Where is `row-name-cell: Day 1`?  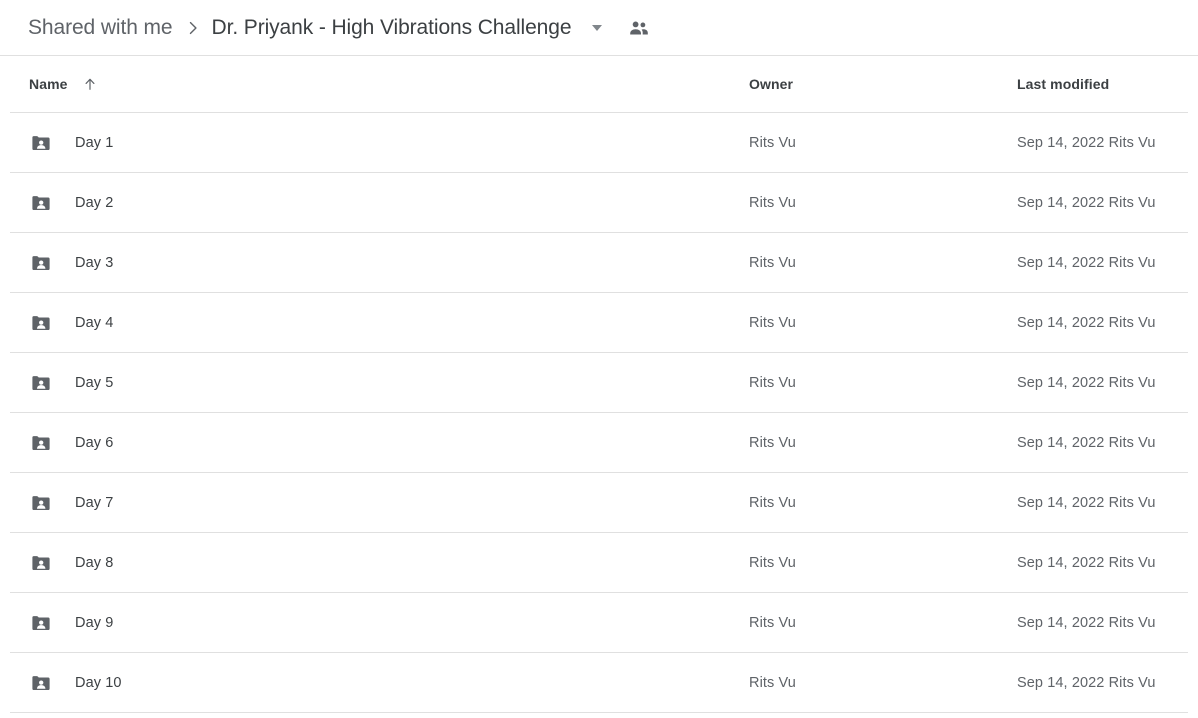
row-name-cell: Day 1 is located at coordinates (61, 143).